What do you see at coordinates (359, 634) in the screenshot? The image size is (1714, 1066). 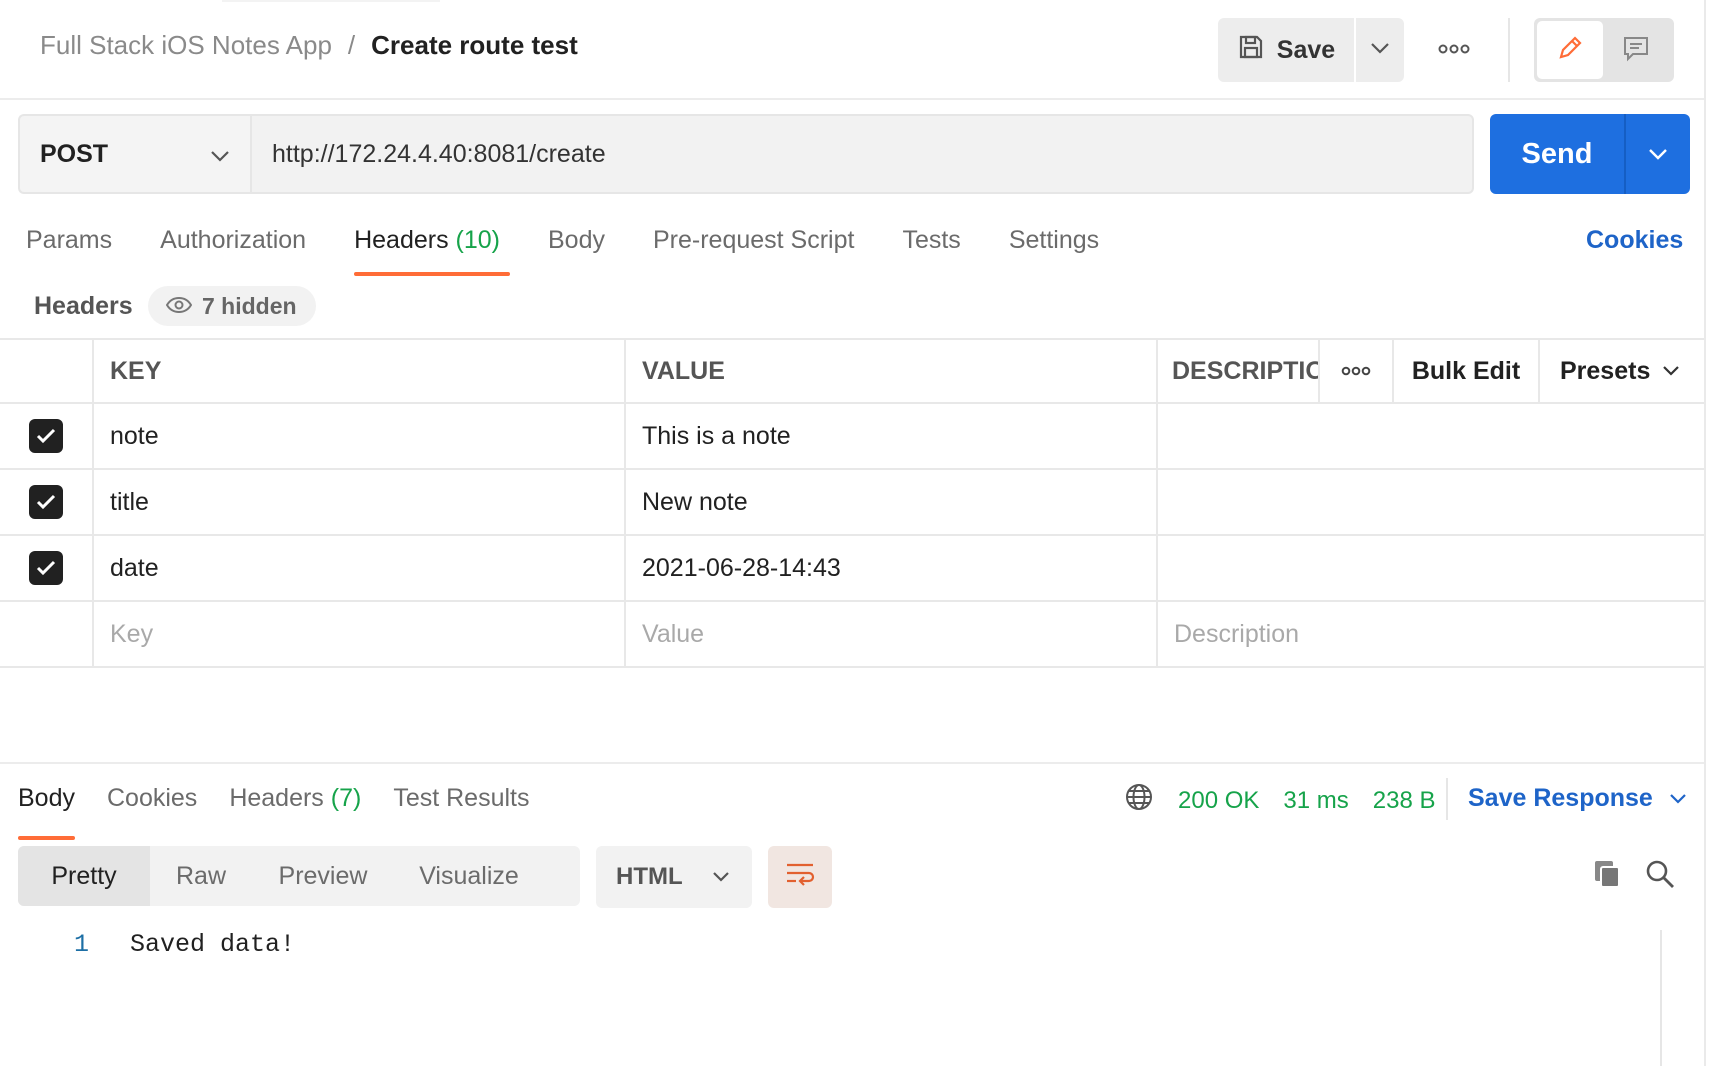 I see `new-key-input: Key` at bounding box center [359, 634].